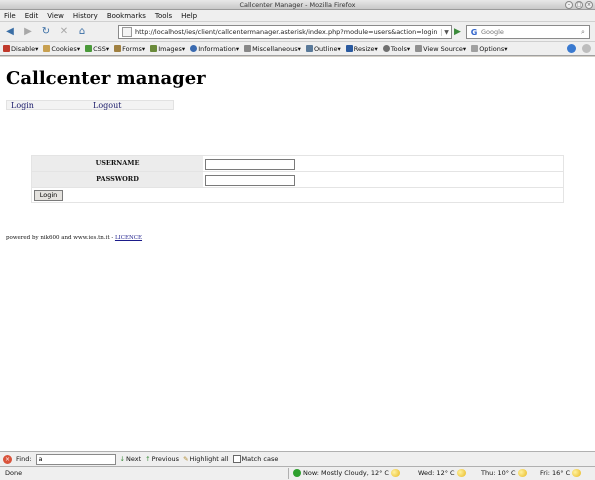 Image resolution: width=595 pixels, height=480 pixels. Describe the element at coordinates (236, 459) in the screenshot. I see `match-case-box` at that location.